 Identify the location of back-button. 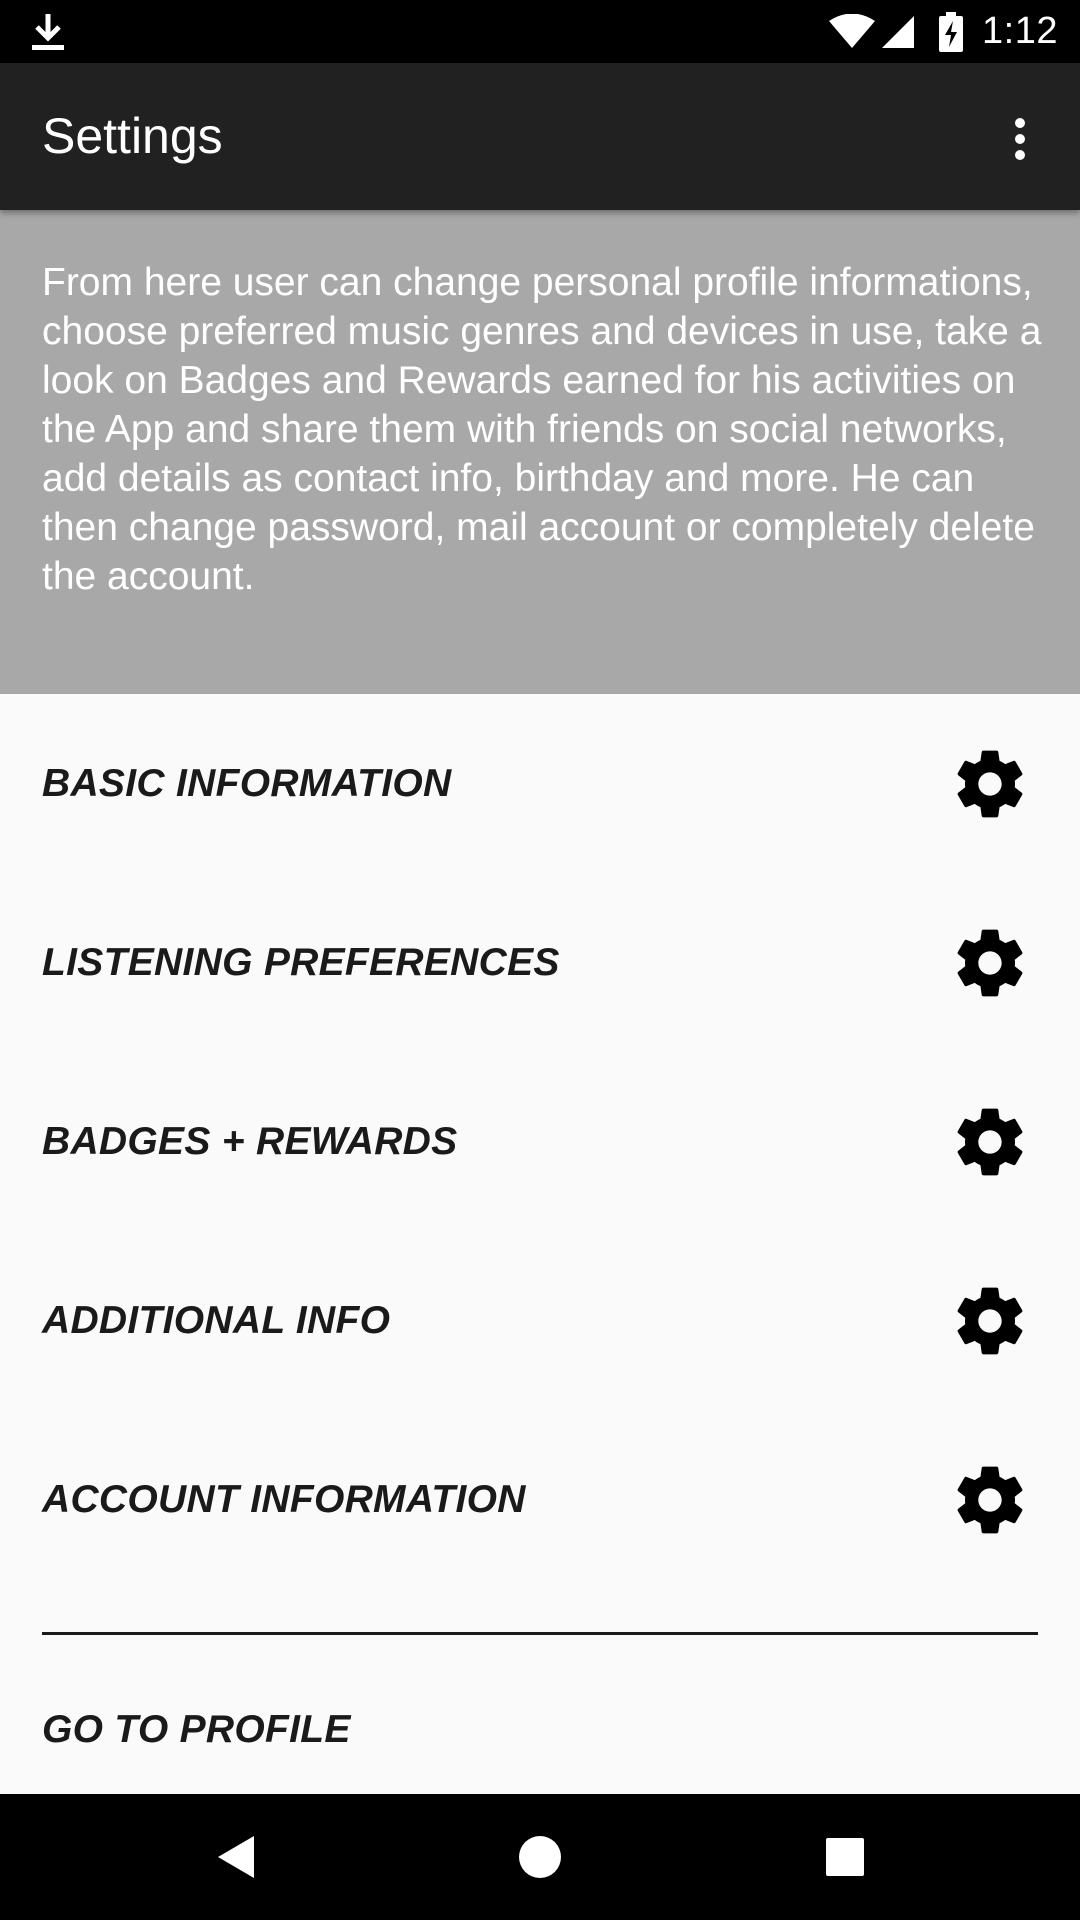
(235, 1857).